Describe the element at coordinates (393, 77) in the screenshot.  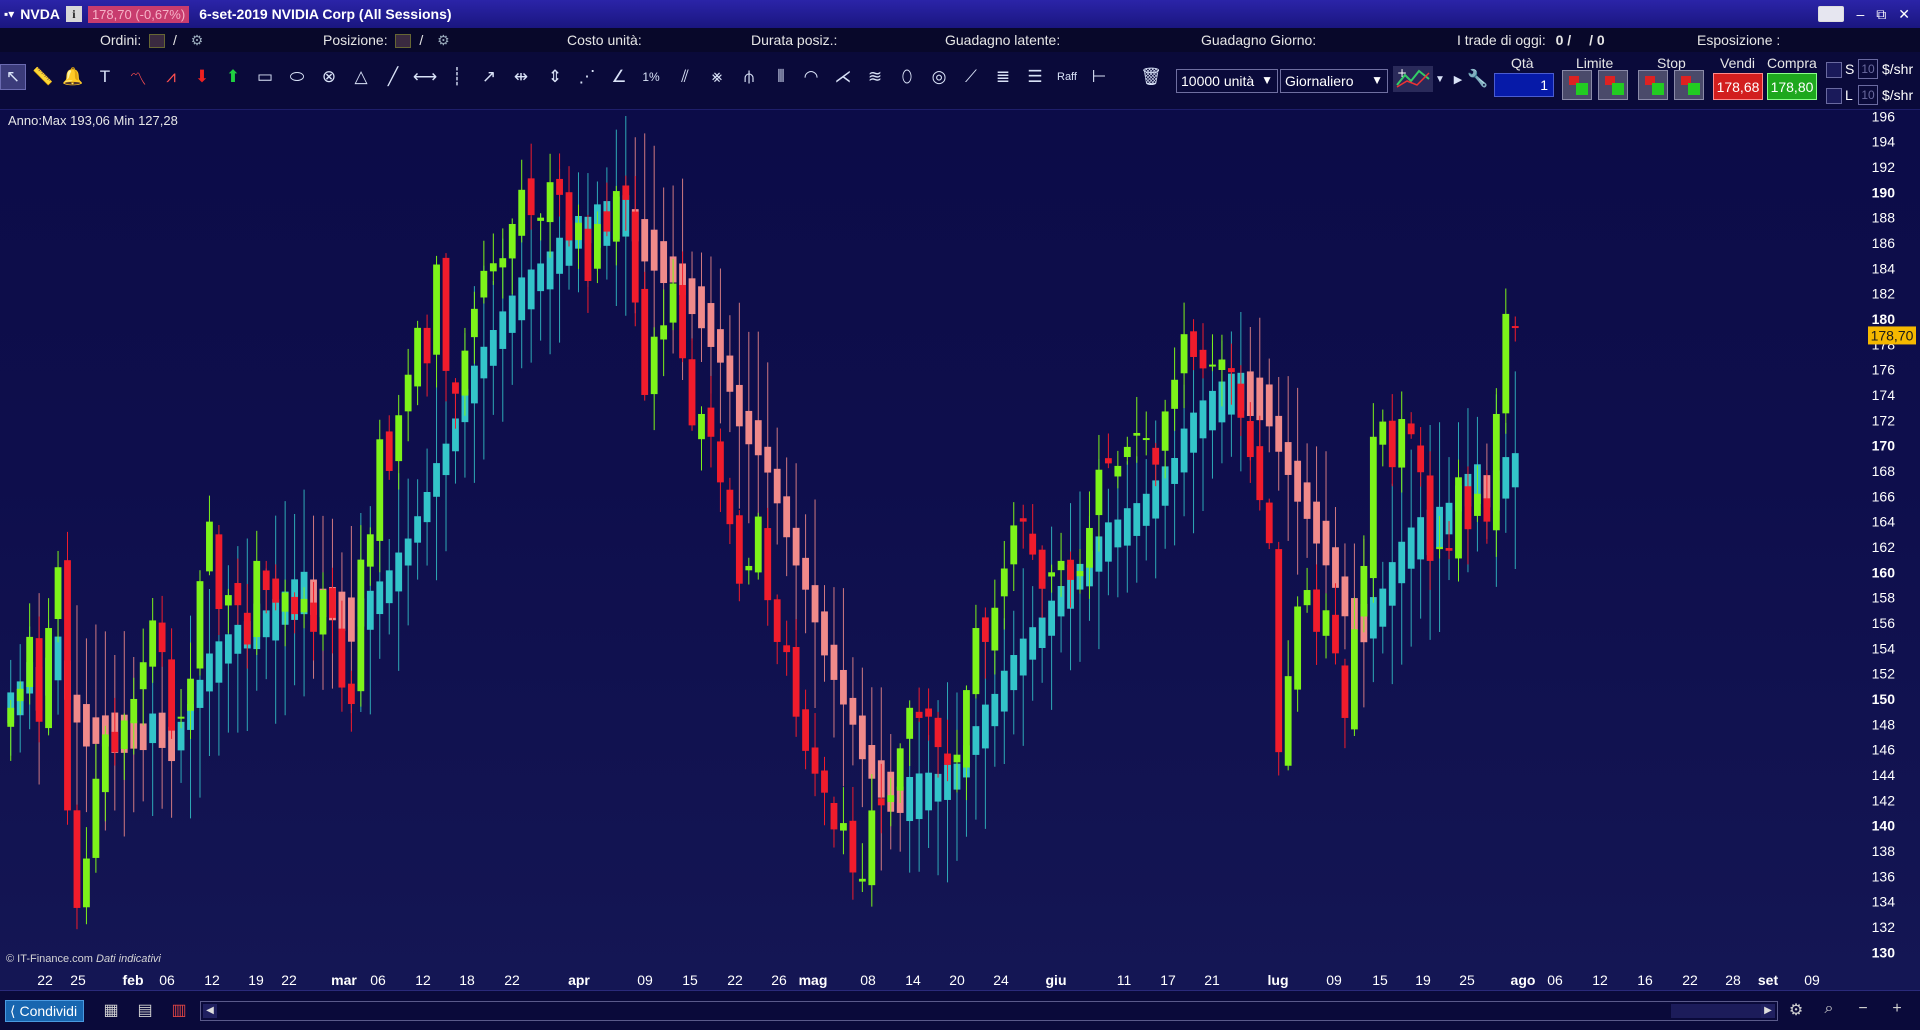
I see `line-icon: ╱` at that location.